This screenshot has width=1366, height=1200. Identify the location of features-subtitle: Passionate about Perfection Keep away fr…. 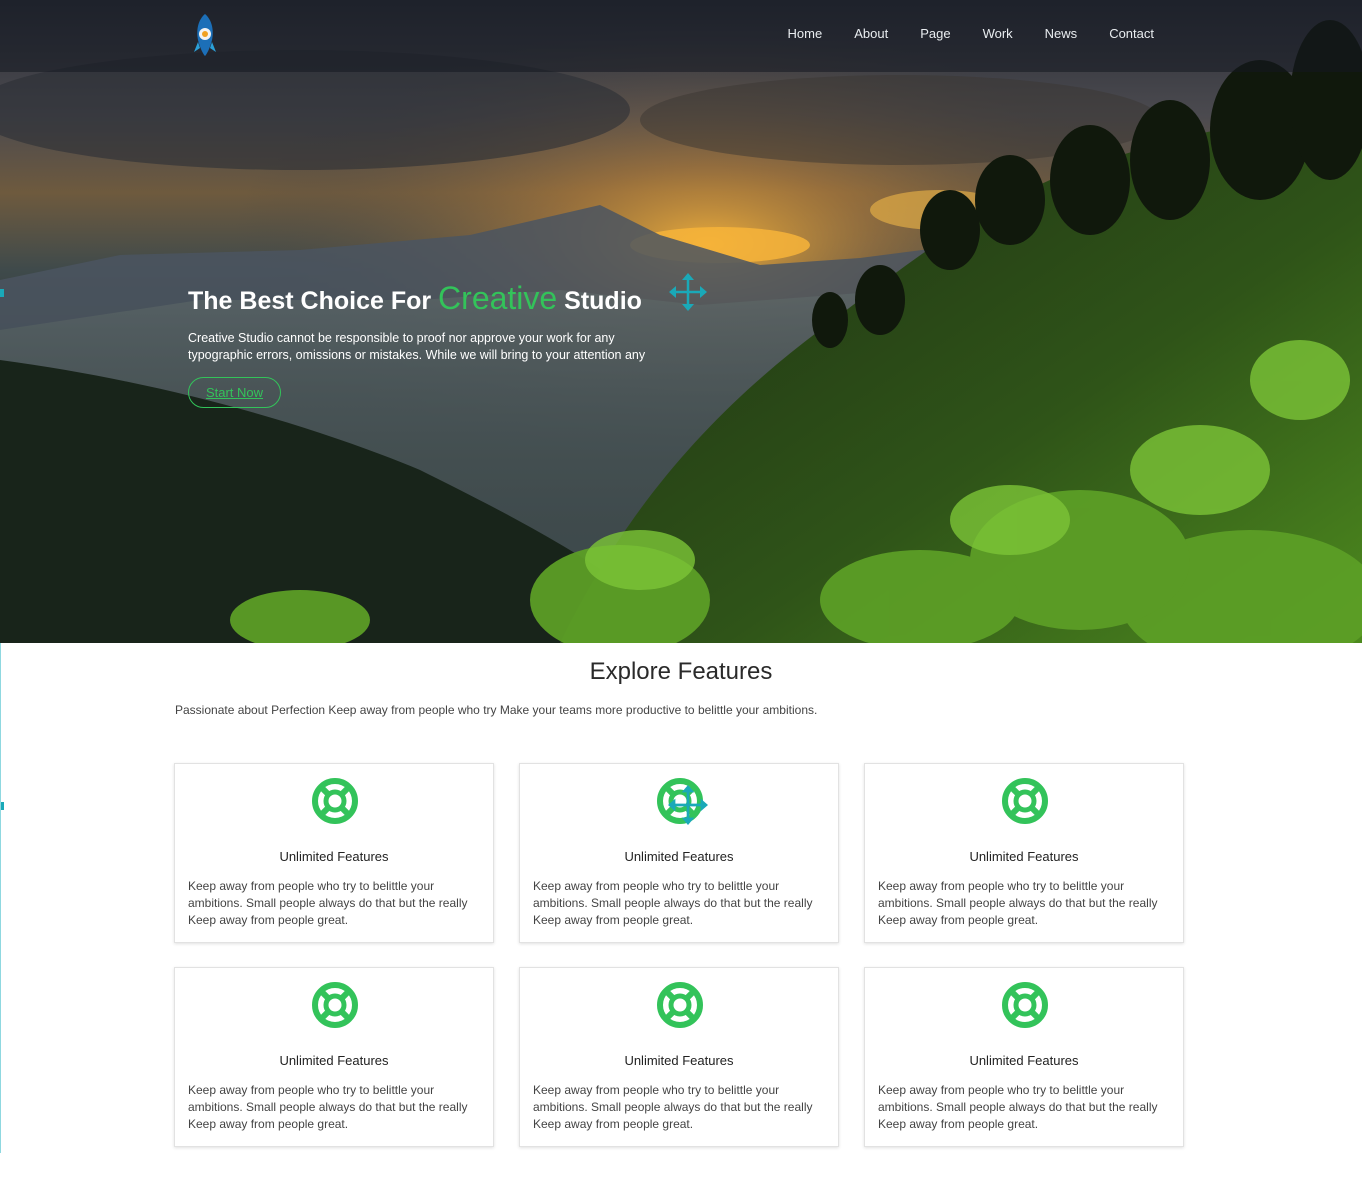
(496, 710).